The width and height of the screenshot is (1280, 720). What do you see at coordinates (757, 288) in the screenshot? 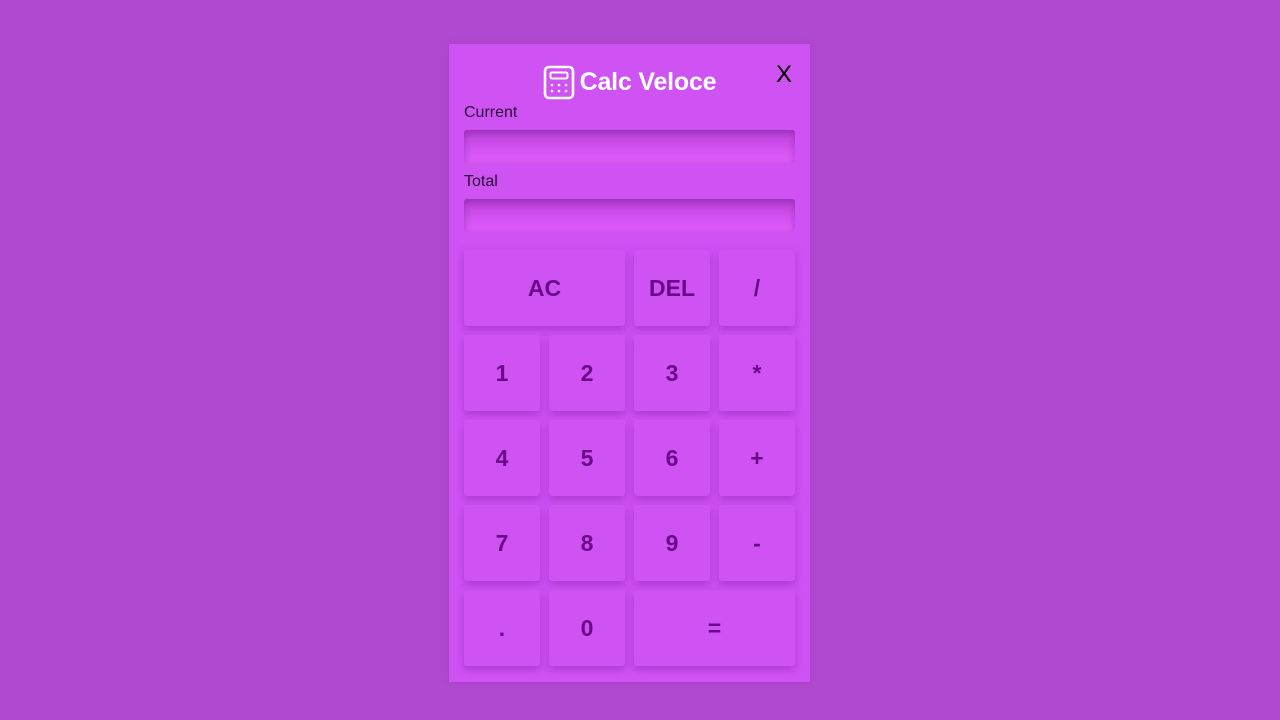
I see `divide-button: /` at bounding box center [757, 288].